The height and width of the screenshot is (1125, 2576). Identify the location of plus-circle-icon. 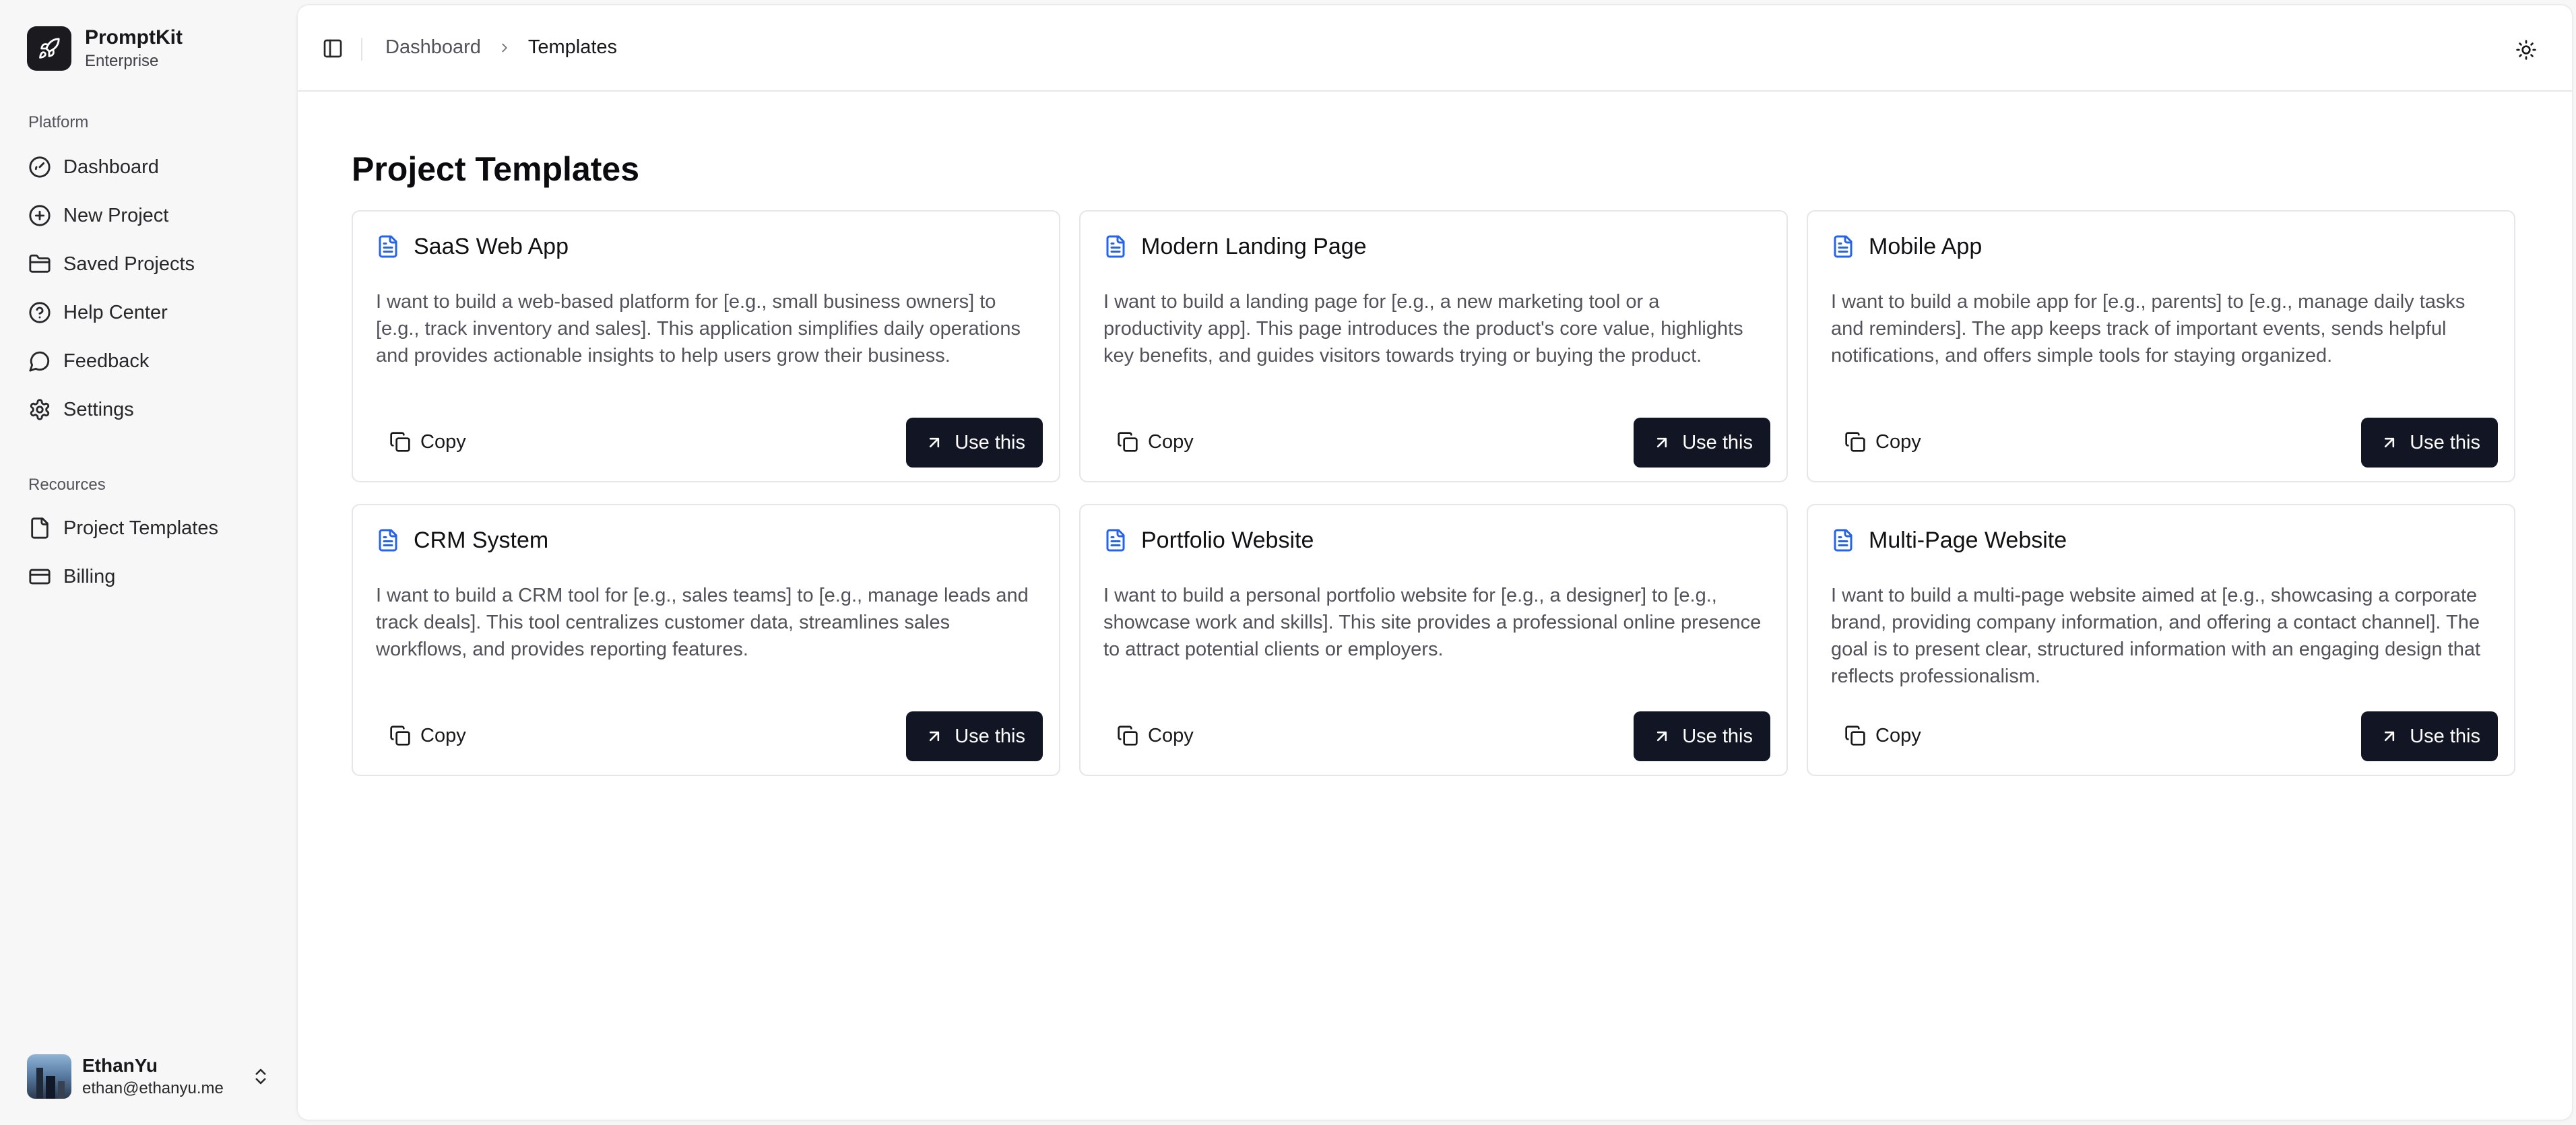
(40, 215).